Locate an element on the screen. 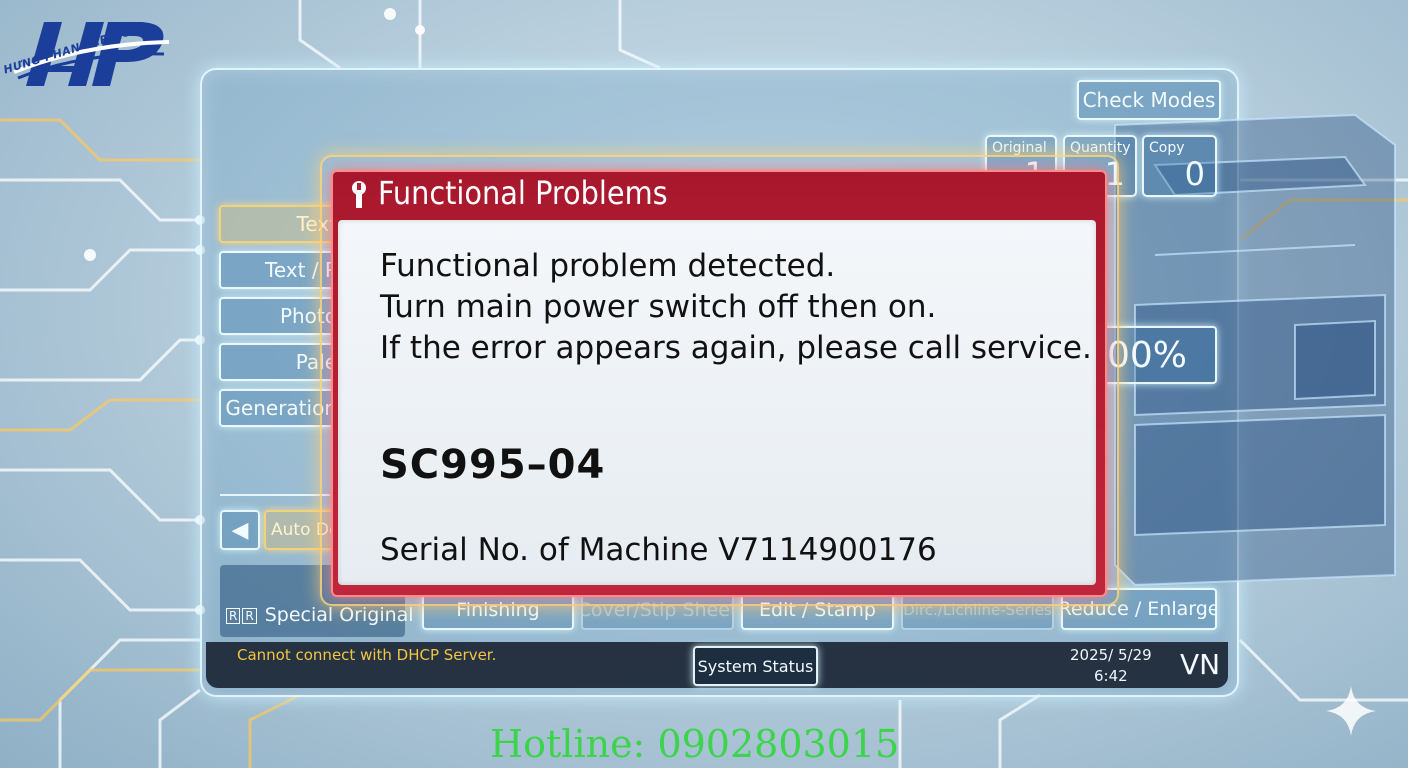  date-time: 2025/ 5/29 6:42 is located at coordinates (1111, 666).